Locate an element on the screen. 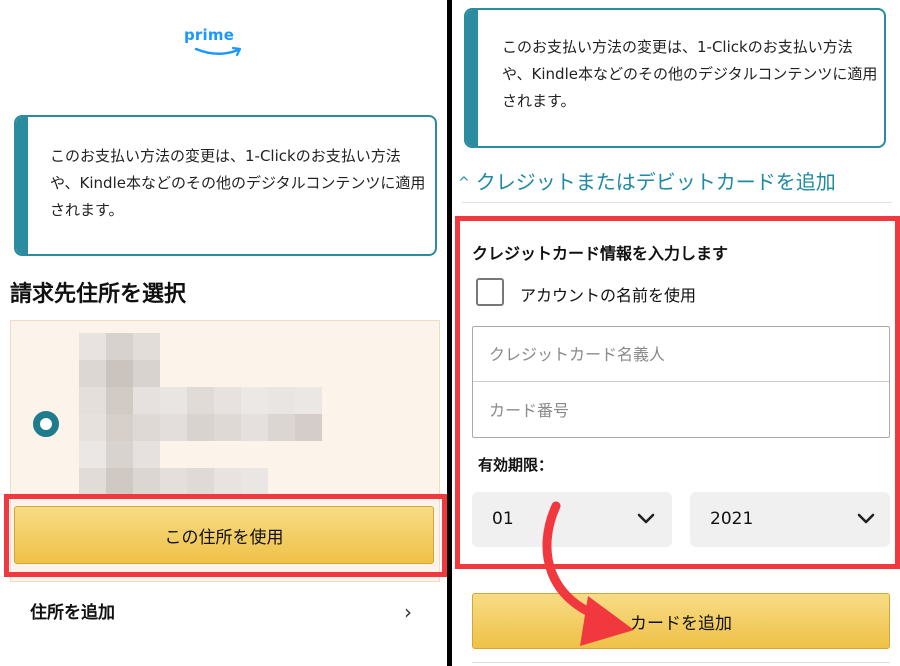  section-title: 請求先住所を選択 is located at coordinates (98, 294).